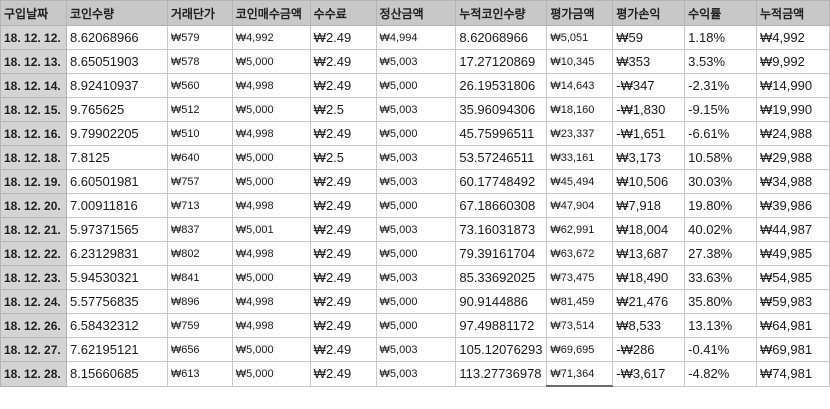 The width and height of the screenshot is (830, 409). I want to click on cell-unit-price: ₩656, so click(199, 349).